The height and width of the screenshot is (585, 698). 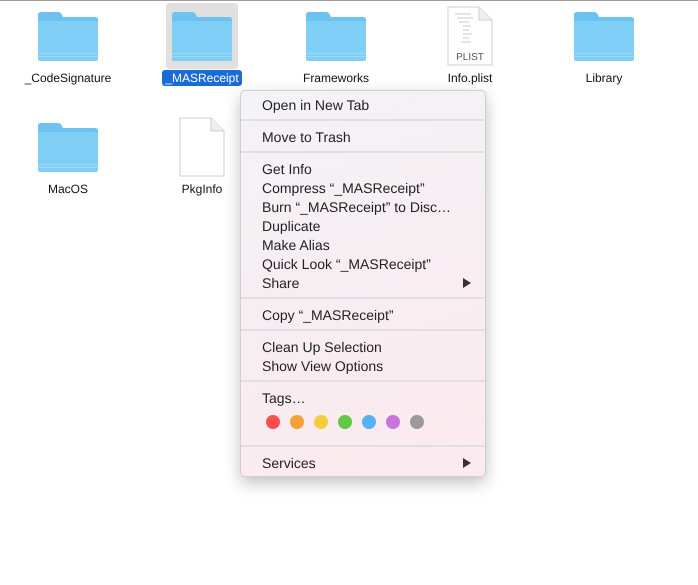 I want to click on document-icon, so click(x=202, y=147).